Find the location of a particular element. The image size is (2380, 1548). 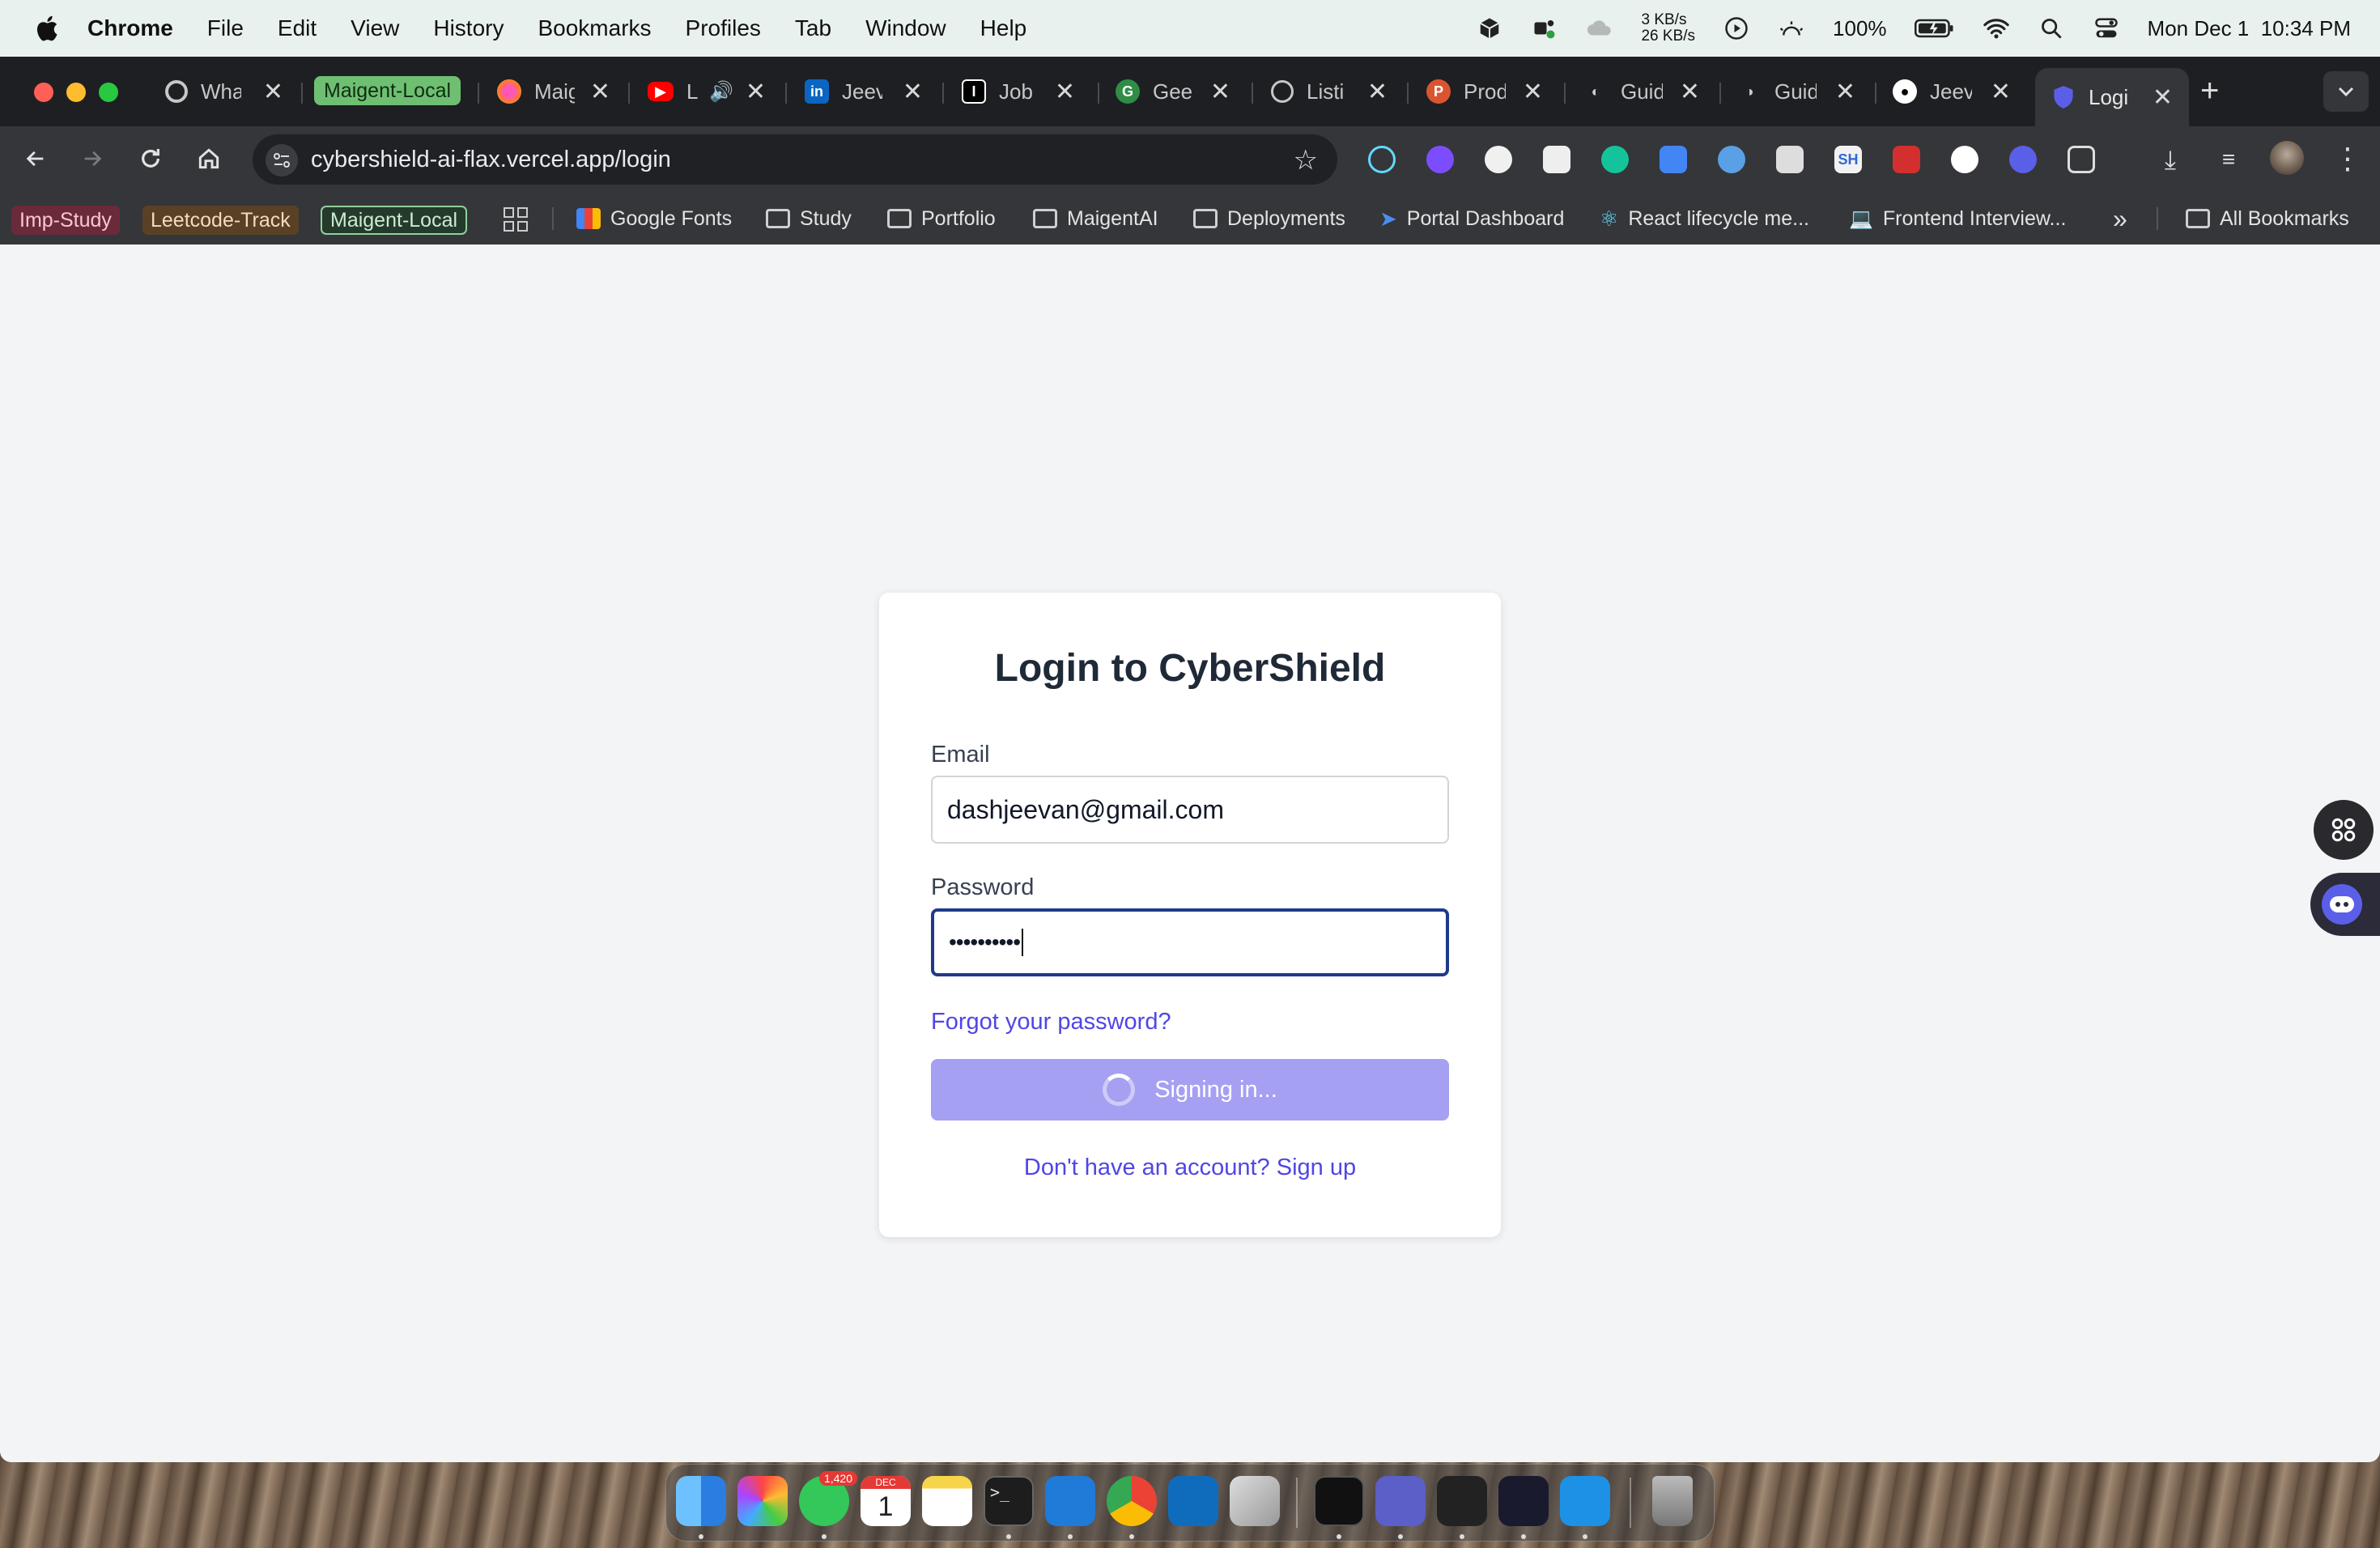

bookmark-folder-deployments: Deployments is located at coordinates (1269, 219).